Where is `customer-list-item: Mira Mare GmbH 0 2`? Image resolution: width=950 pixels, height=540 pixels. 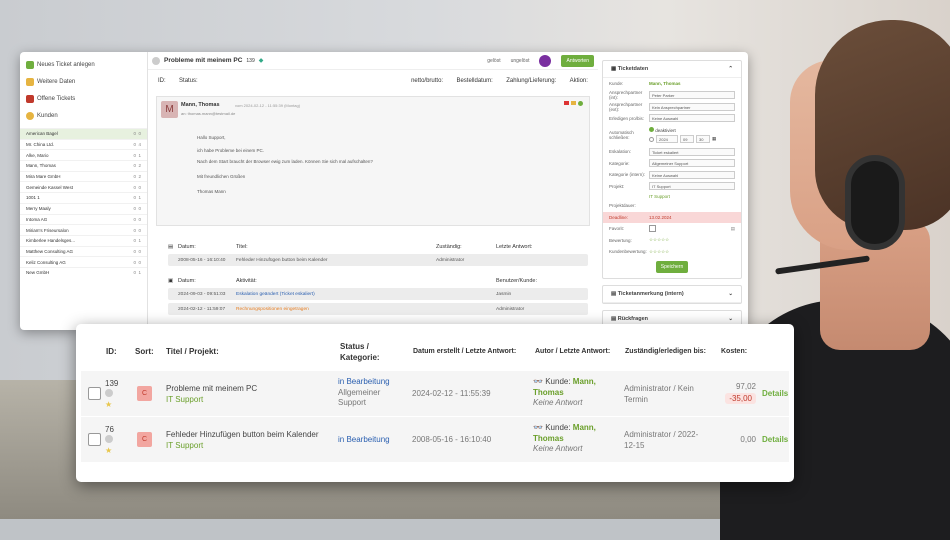 customer-list-item: Mira Mare GmbH 0 2 is located at coordinates (83, 176).